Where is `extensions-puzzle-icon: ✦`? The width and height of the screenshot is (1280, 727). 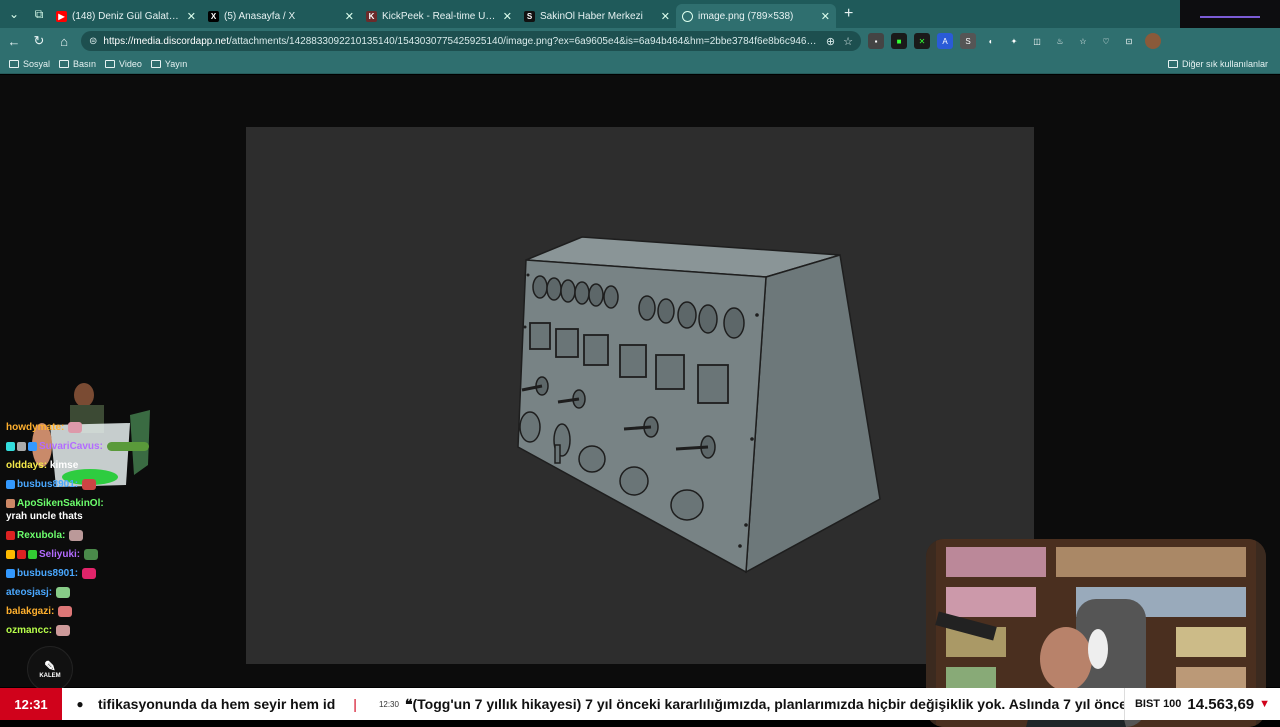
extensions-puzzle-icon: ✦ is located at coordinates (1014, 41).